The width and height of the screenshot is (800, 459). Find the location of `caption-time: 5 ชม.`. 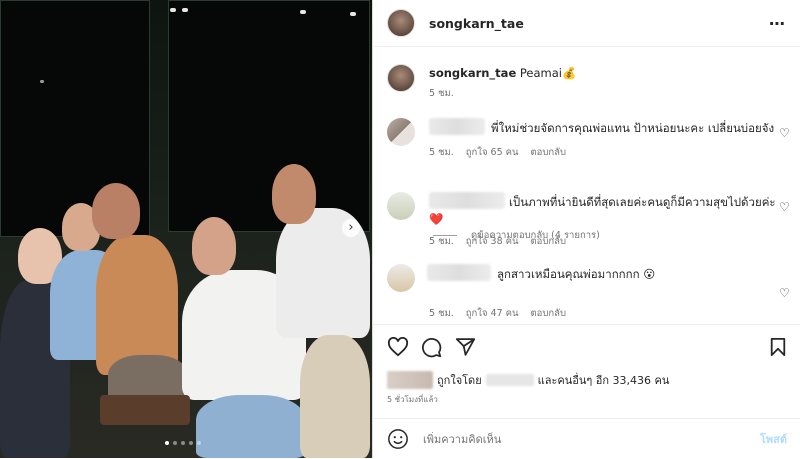

caption-time: 5 ชม. is located at coordinates (441, 93).